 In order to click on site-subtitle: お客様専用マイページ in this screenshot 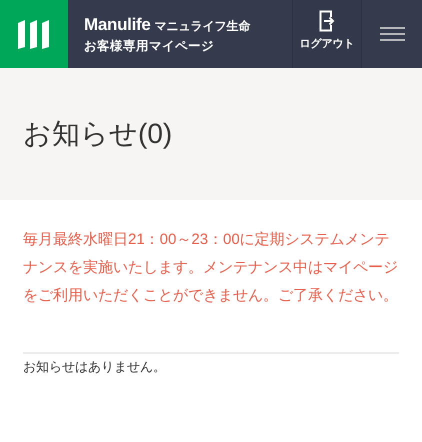, I will do `click(149, 47)`.